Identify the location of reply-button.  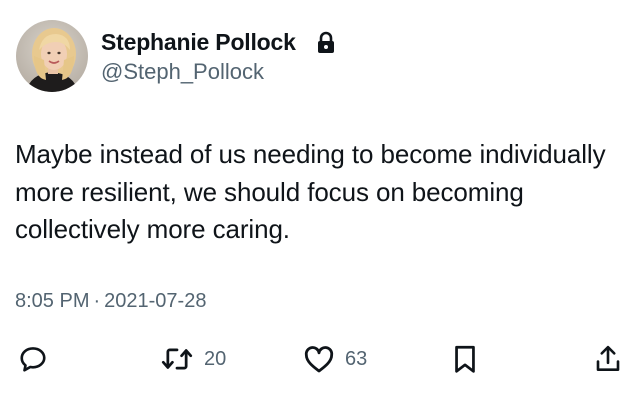
(33, 359).